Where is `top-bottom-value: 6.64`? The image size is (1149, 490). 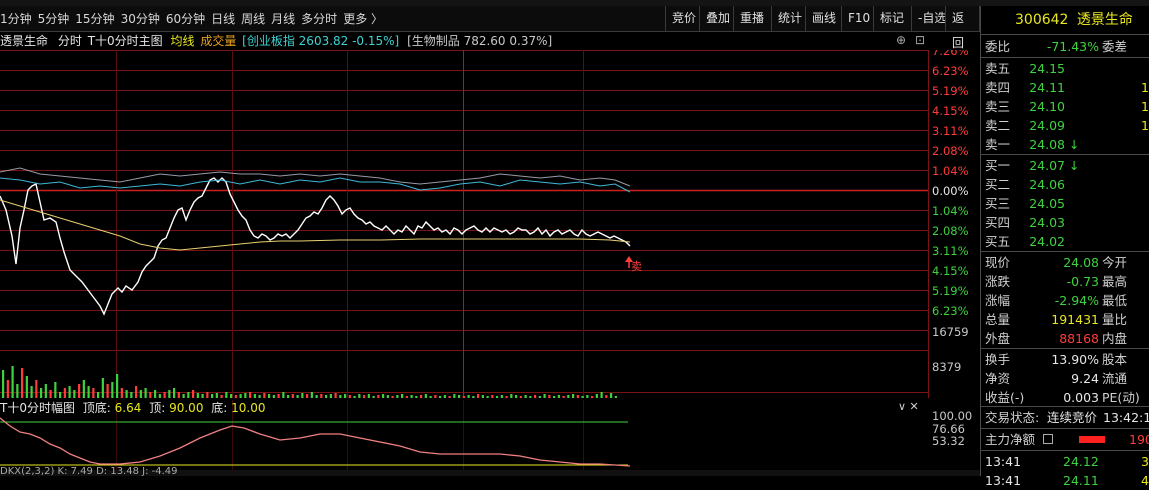 top-bottom-value: 6.64 is located at coordinates (128, 408).